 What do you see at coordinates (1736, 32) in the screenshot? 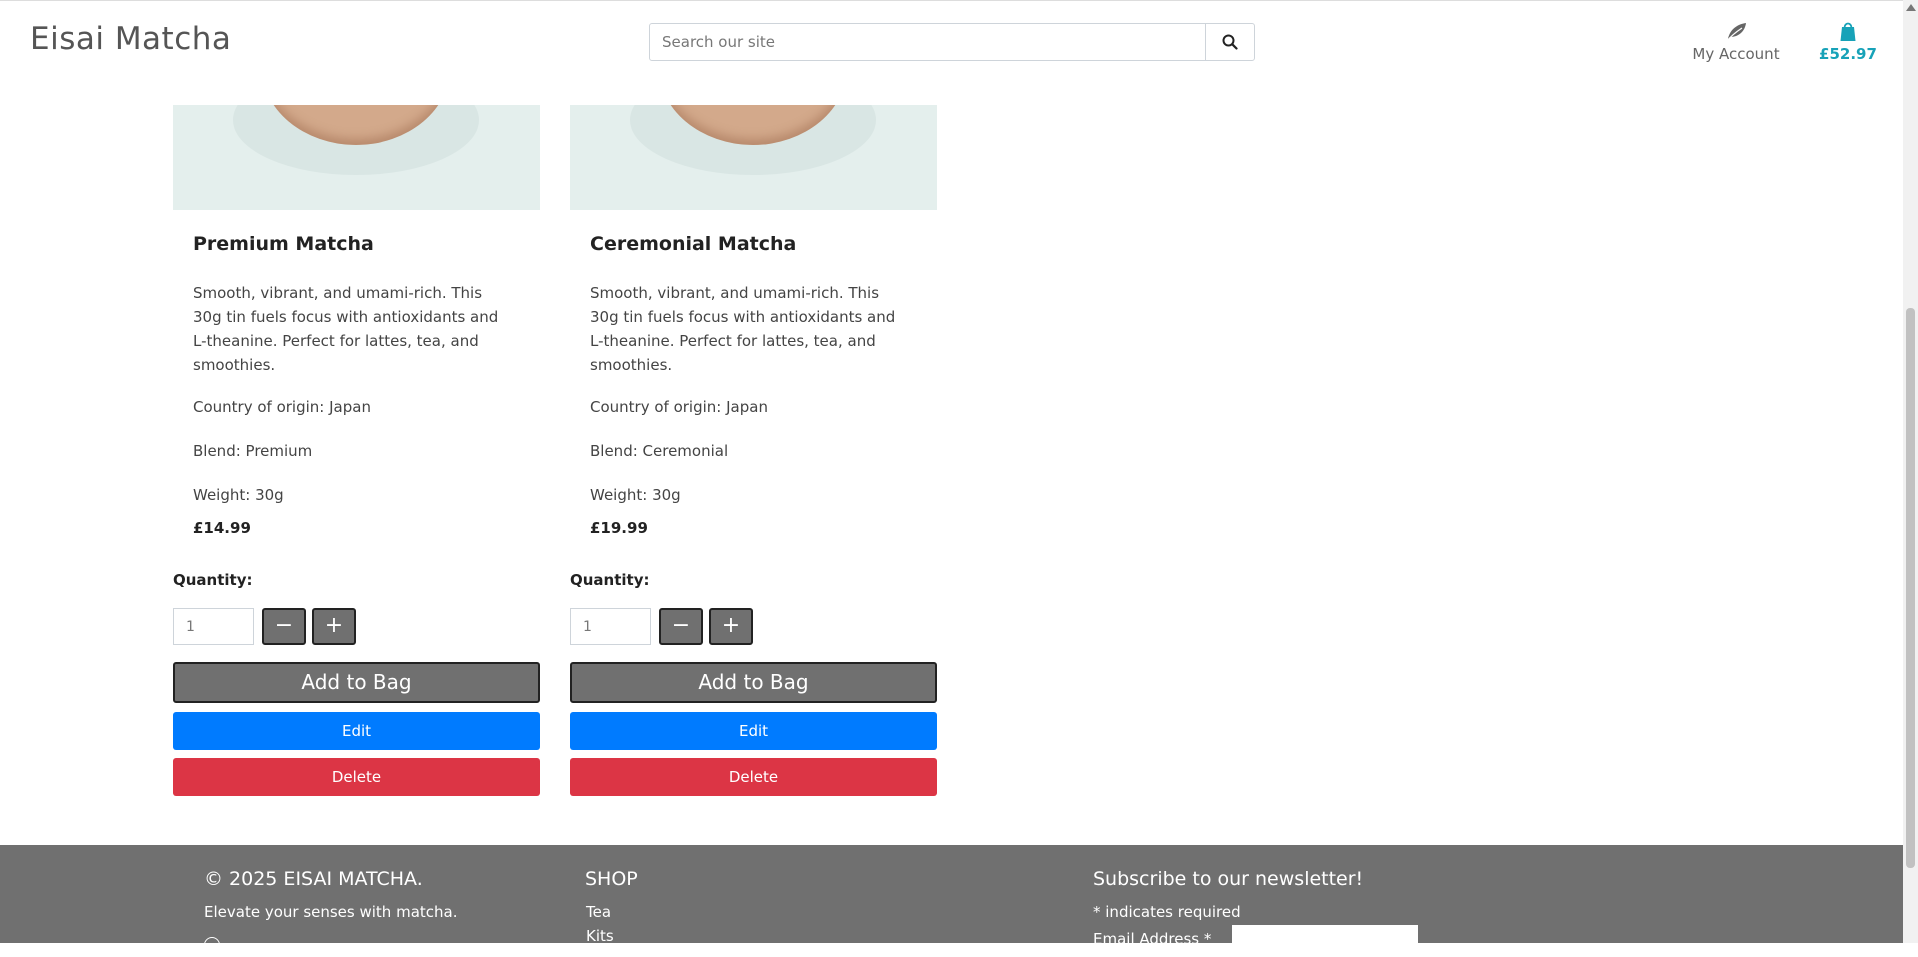
I see `leaf-icon` at bounding box center [1736, 32].